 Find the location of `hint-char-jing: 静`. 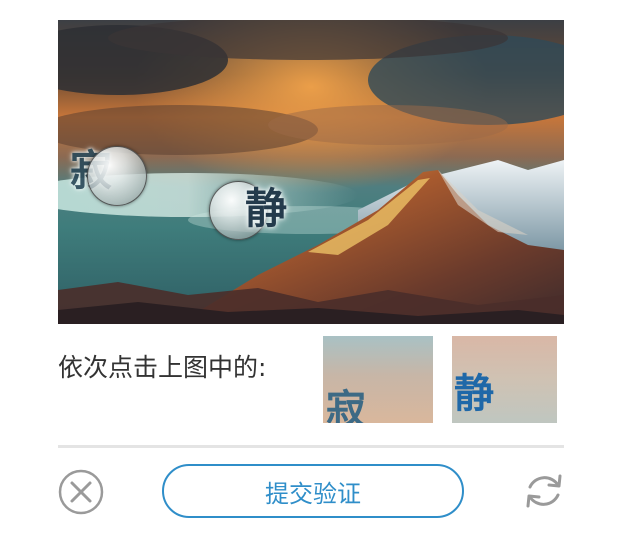

hint-char-jing: 静 is located at coordinates (474, 393).